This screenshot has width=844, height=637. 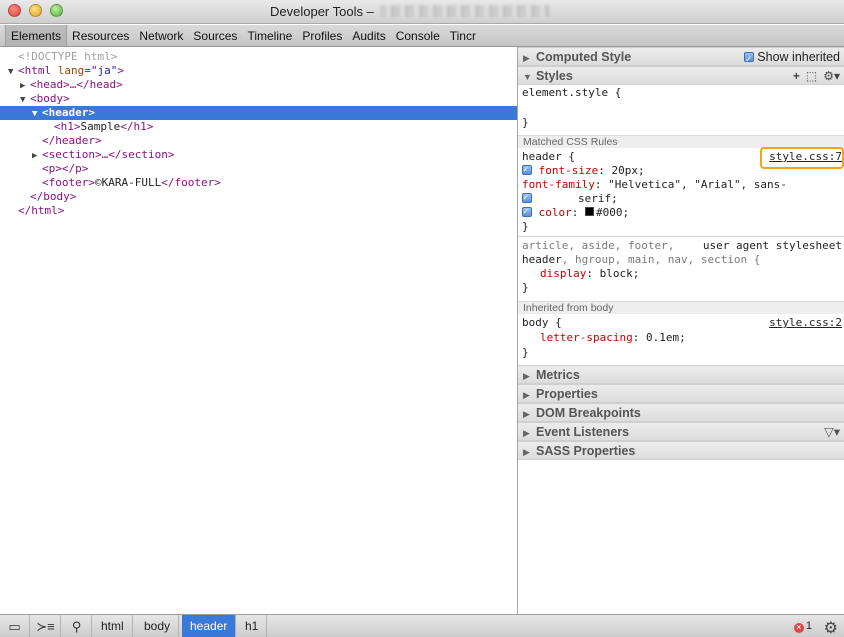 What do you see at coordinates (811, 76) in the screenshot?
I see `element-state-icon: ⬚` at bounding box center [811, 76].